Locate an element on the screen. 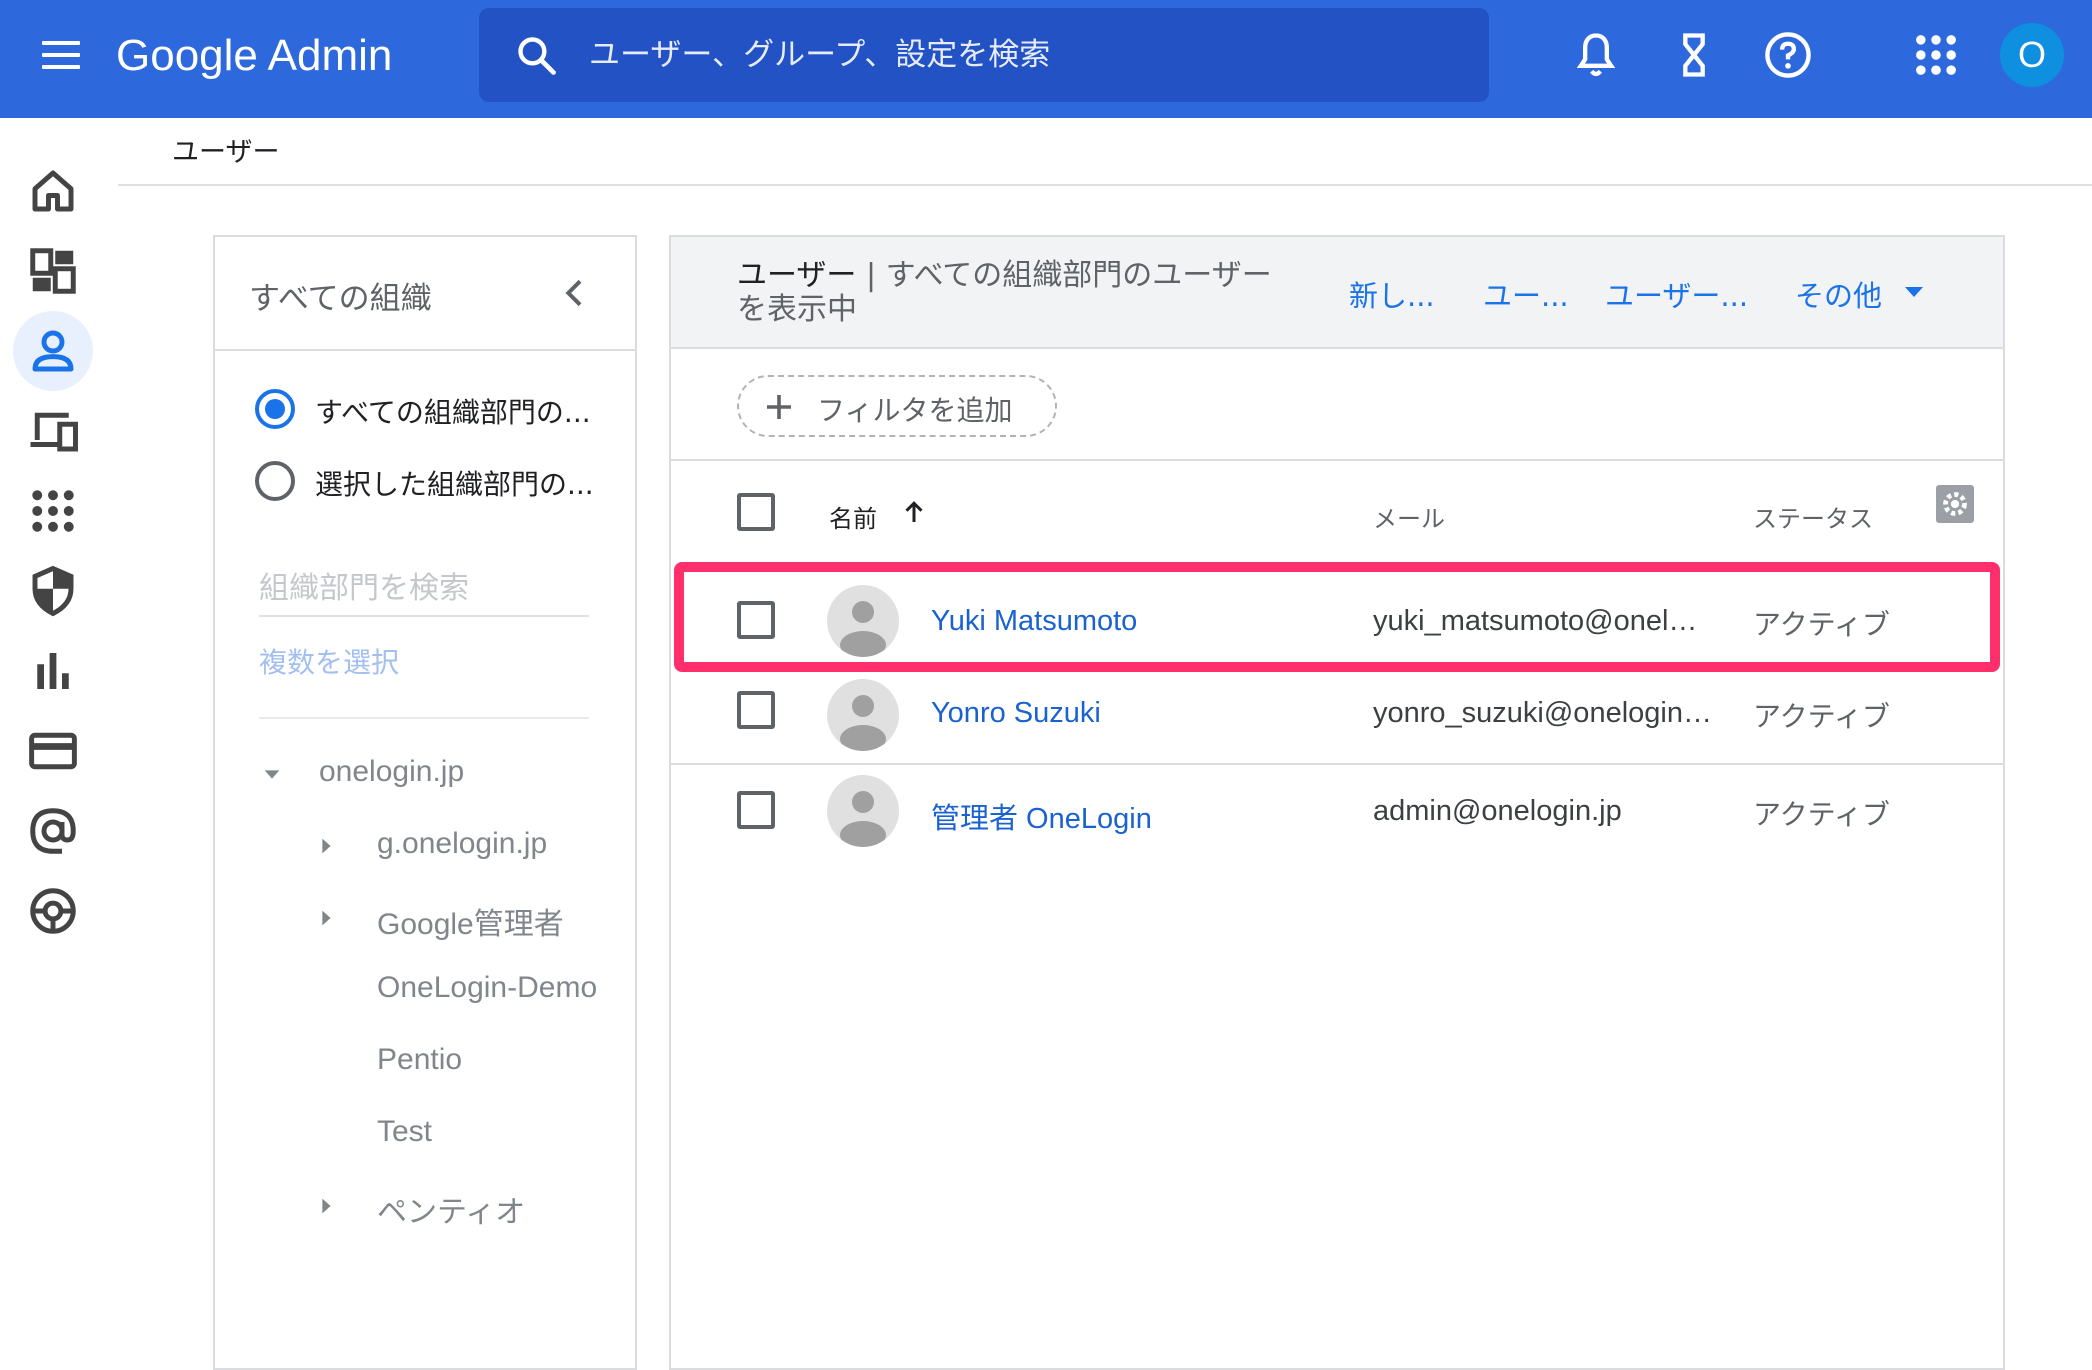 The height and width of the screenshot is (1370, 2092). column-header-email: メール is located at coordinates (1409, 519).